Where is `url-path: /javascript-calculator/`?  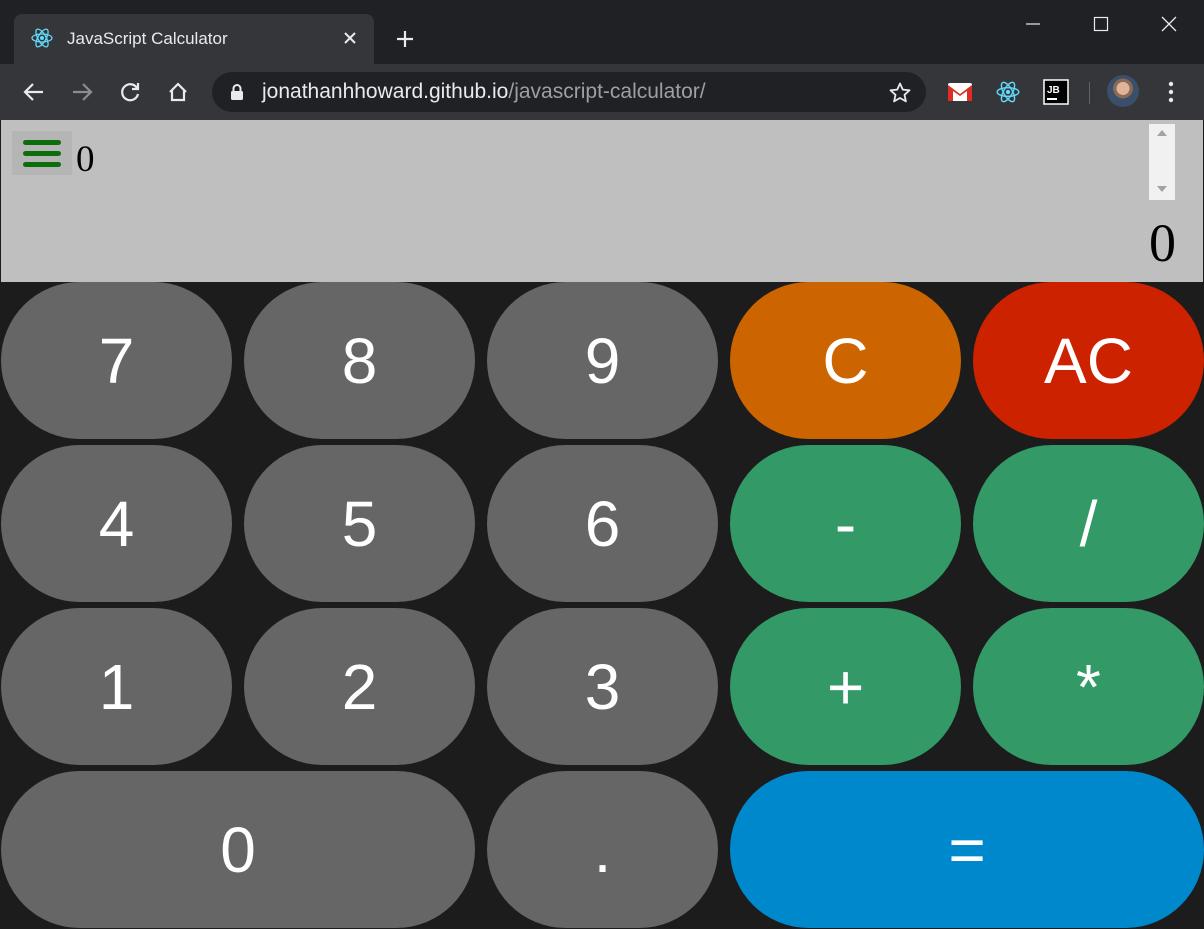 url-path: /javascript-calculator/ is located at coordinates (607, 91).